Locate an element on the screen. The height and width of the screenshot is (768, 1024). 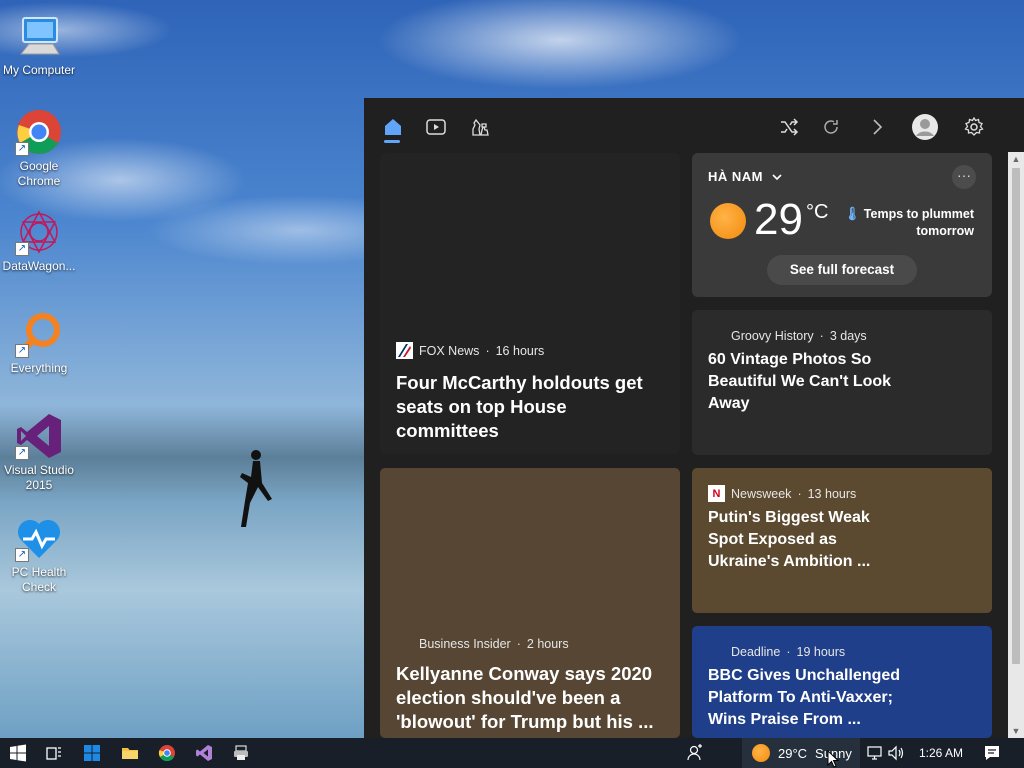
chess-icon is located at coordinates (480, 127).